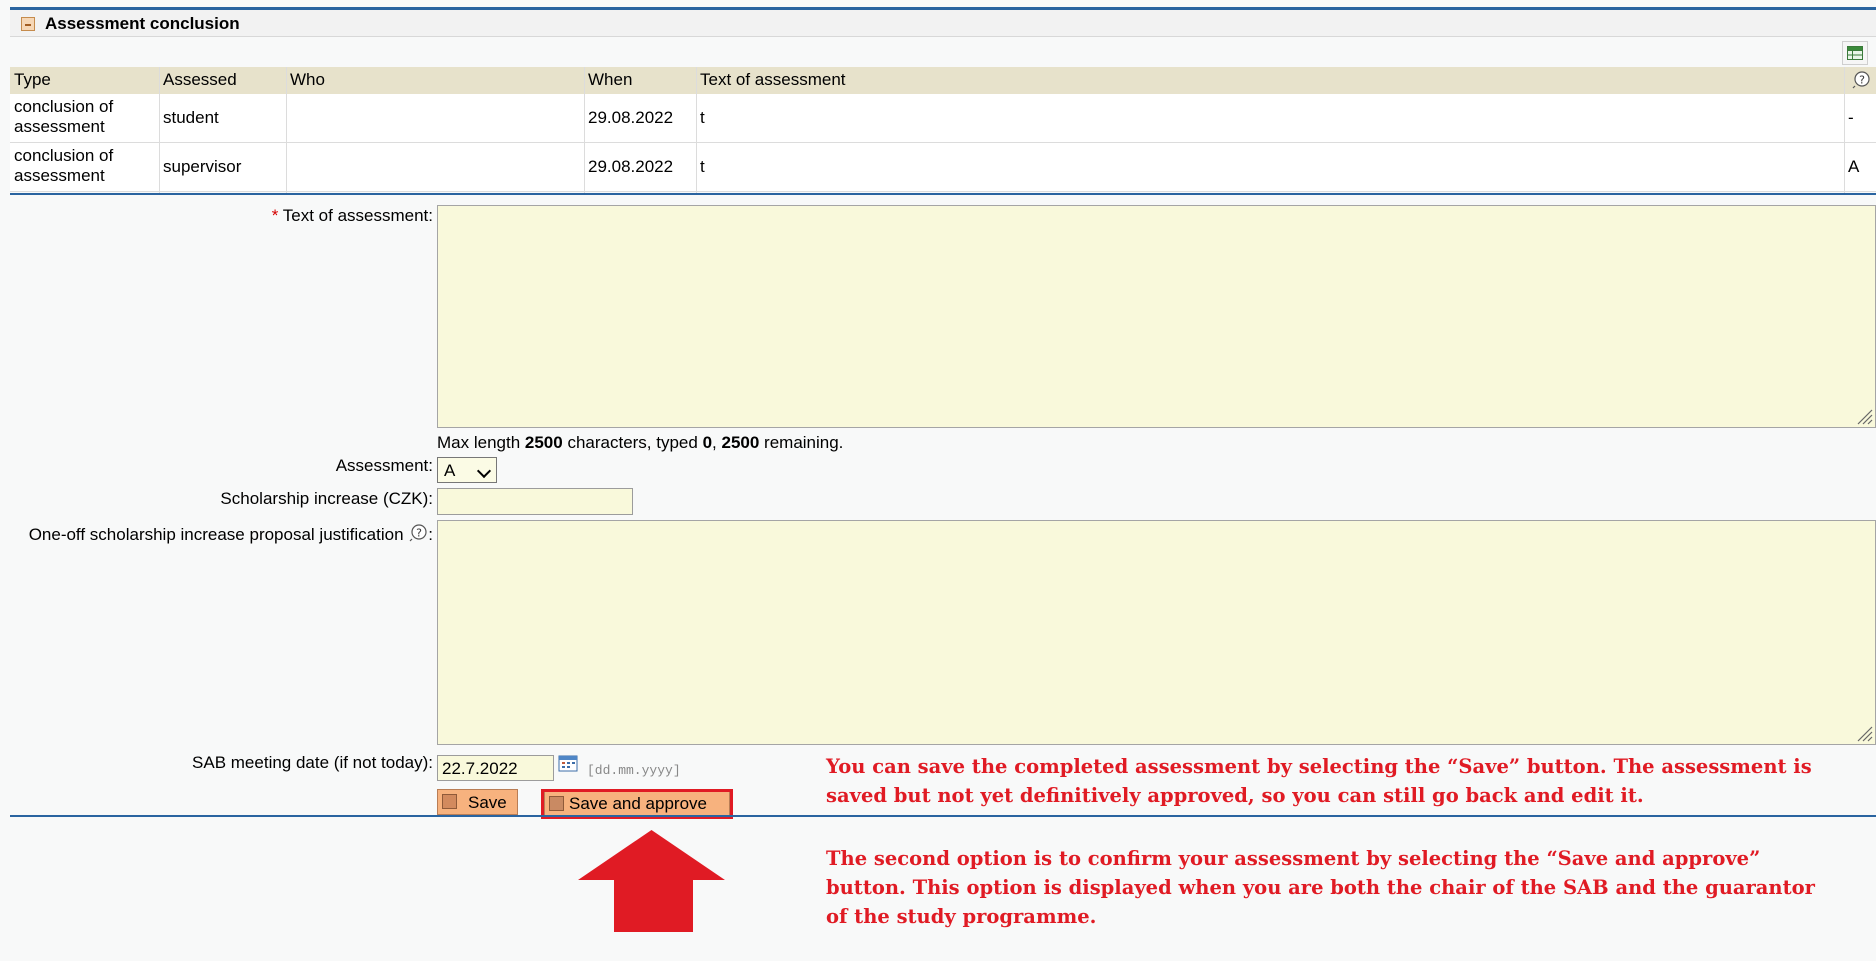 The image size is (1876, 961). What do you see at coordinates (480, 768) in the screenshot?
I see `sab-date-value: 22.7.2022` at bounding box center [480, 768].